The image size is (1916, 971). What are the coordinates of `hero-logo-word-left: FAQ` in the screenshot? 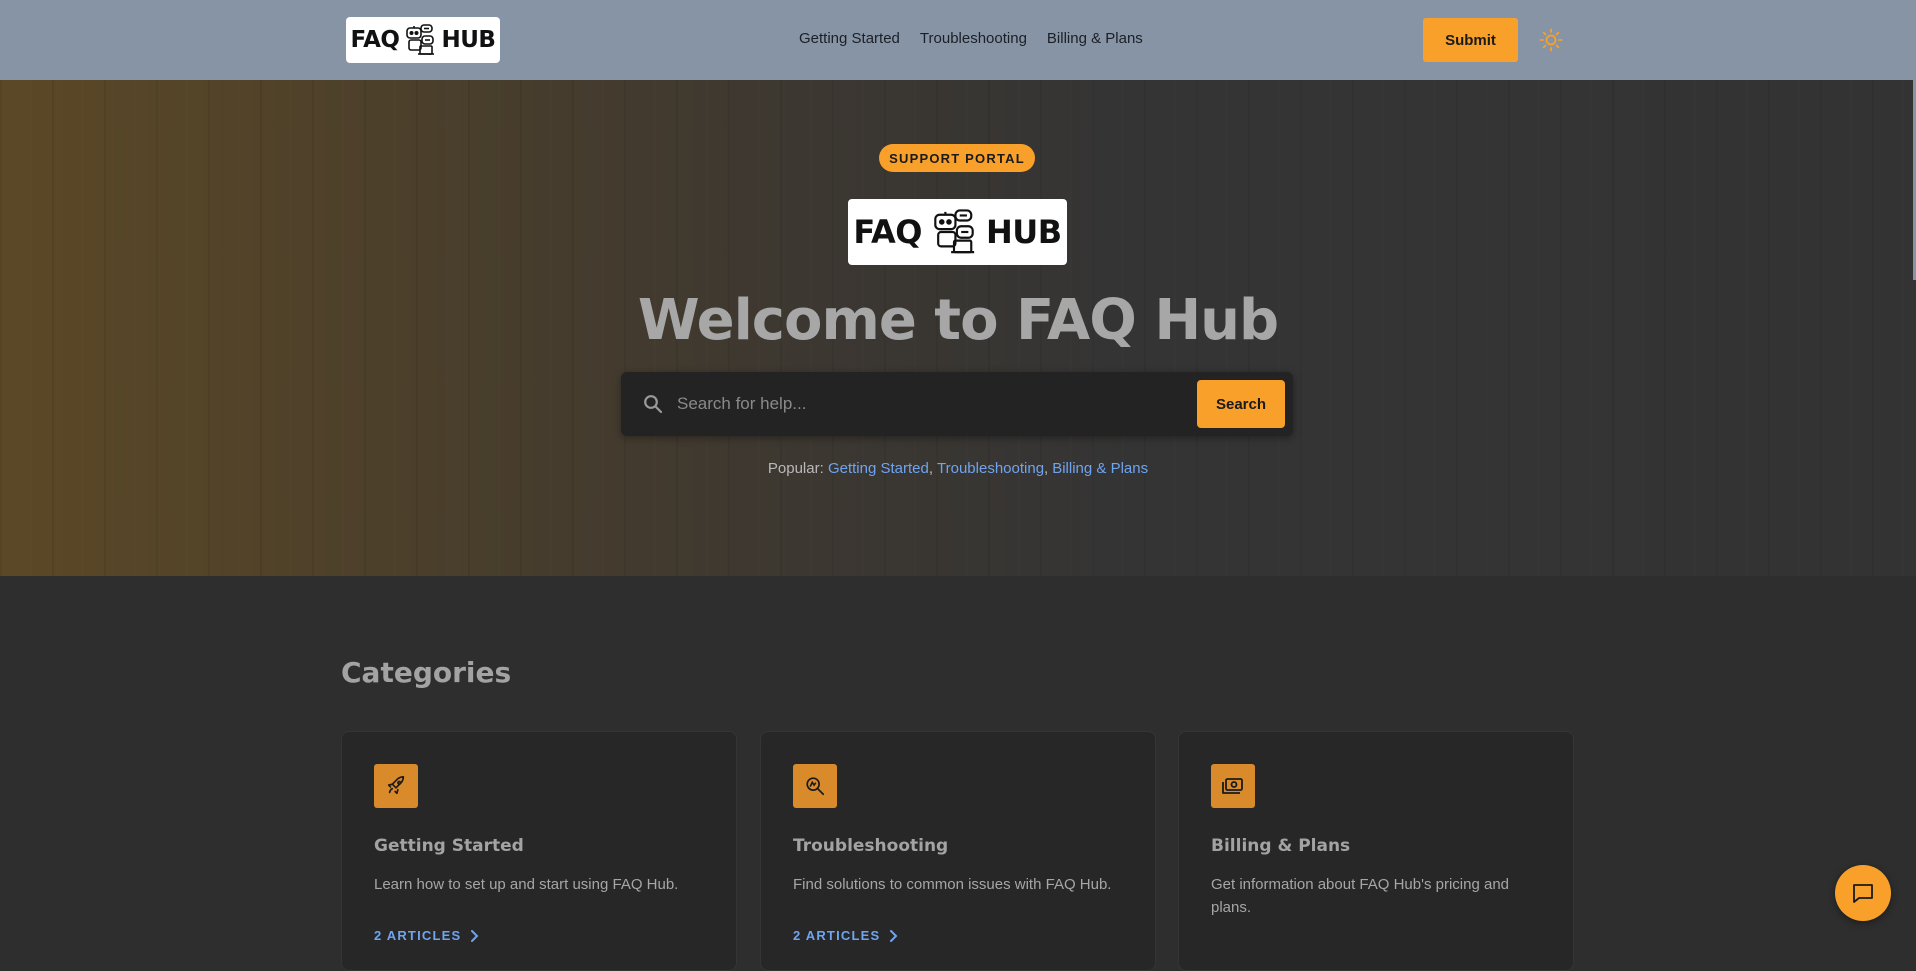 It's located at (887, 232).